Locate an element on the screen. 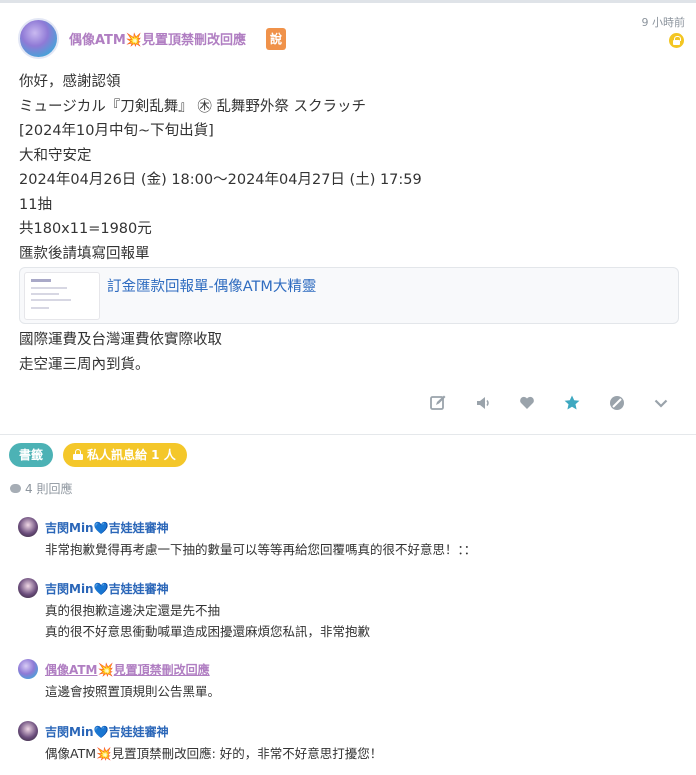 Image resolution: width=696 pixels, height=775 pixels. bookmark-tag: 書籤 is located at coordinates (31, 455).